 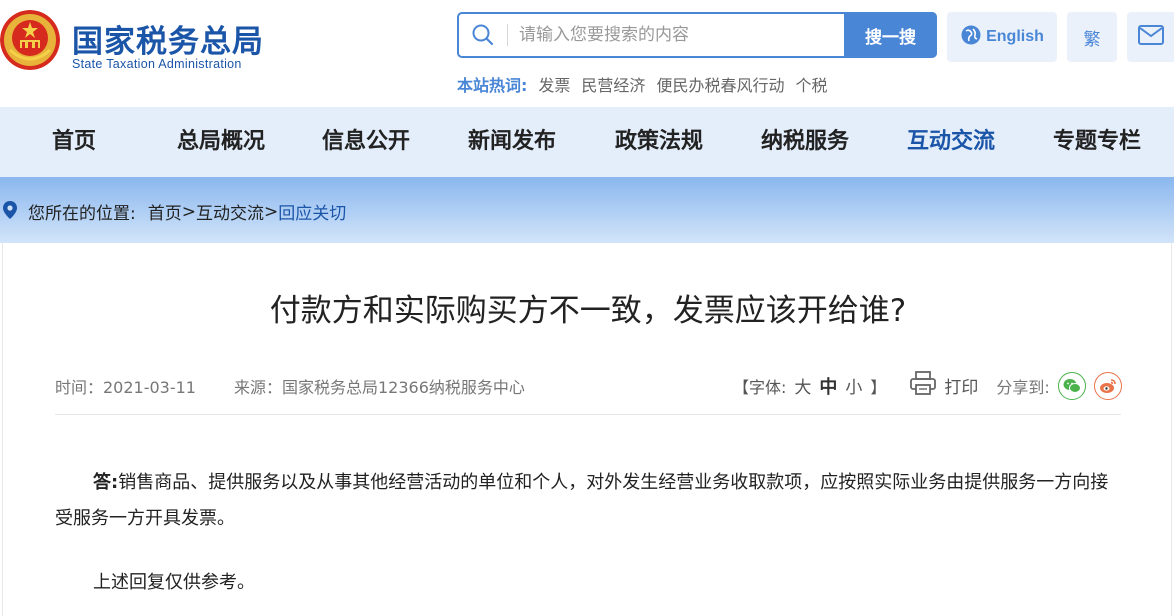 What do you see at coordinates (1097, 142) in the screenshot?
I see `nav-item-special-topics: 专题专栏` at bounding box center [1097, 142].